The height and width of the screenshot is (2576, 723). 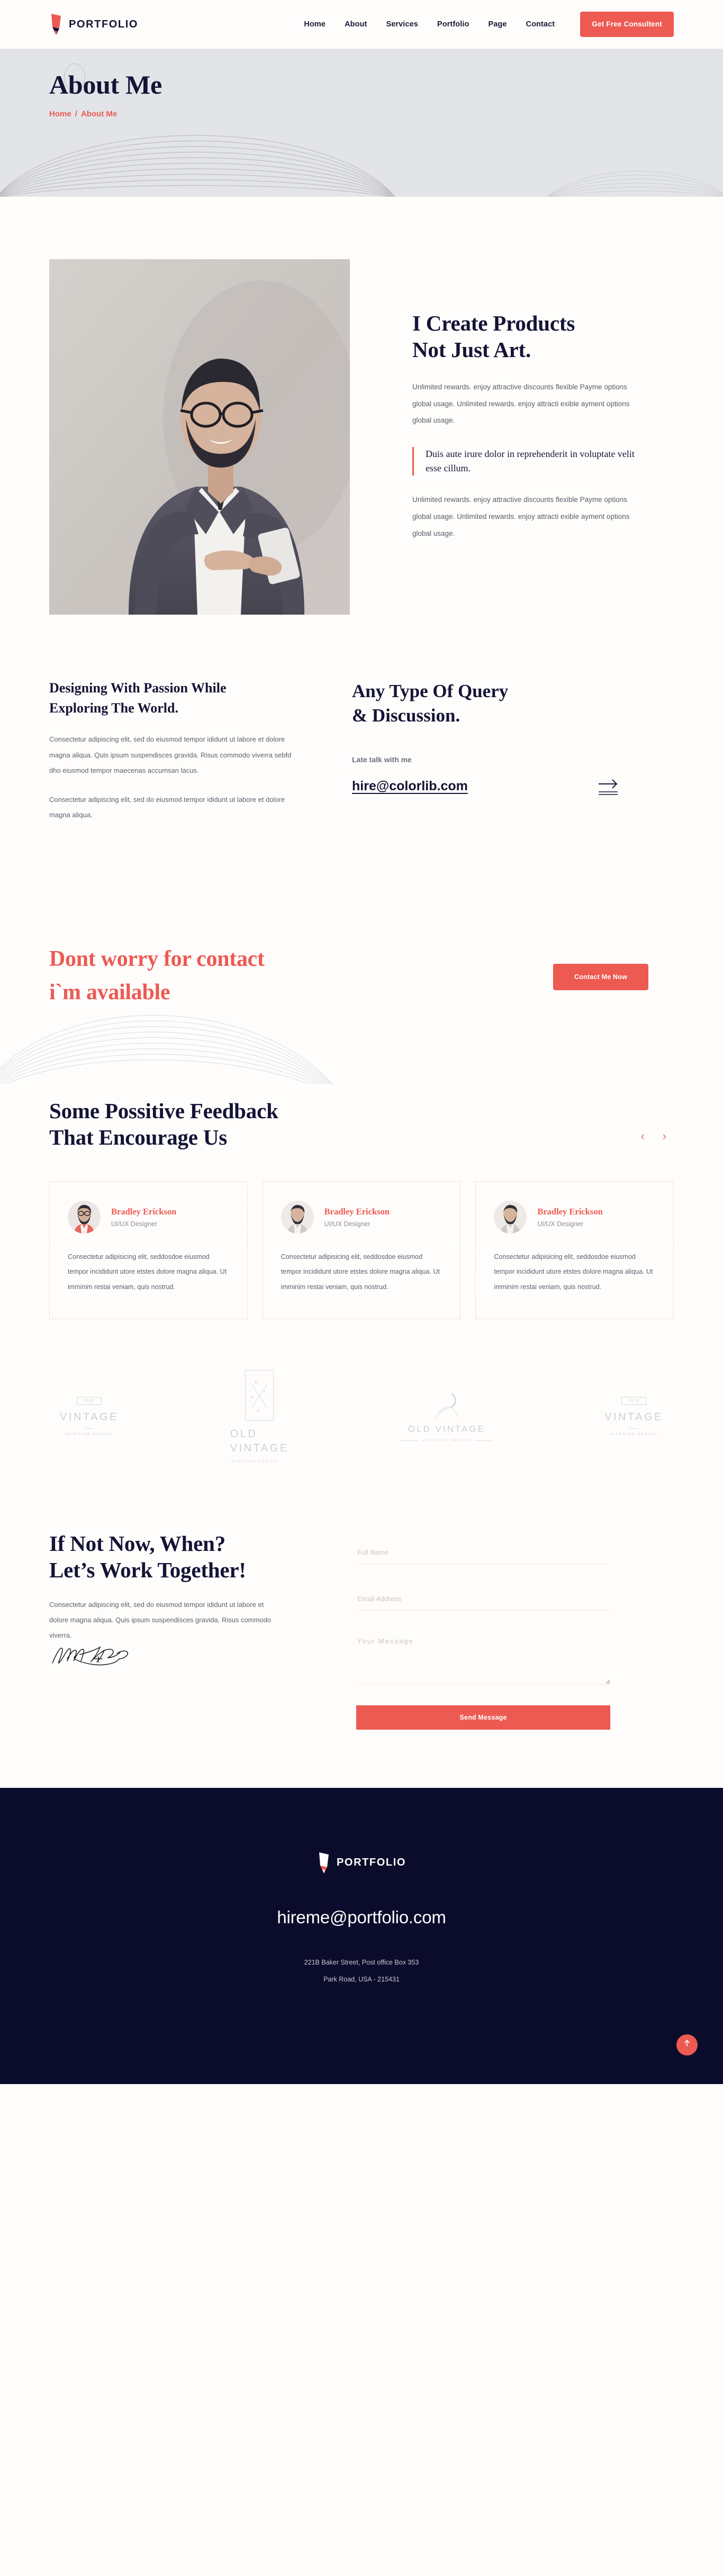 I want to click on scroll-to-top-button, so click(x=687, y=2045).